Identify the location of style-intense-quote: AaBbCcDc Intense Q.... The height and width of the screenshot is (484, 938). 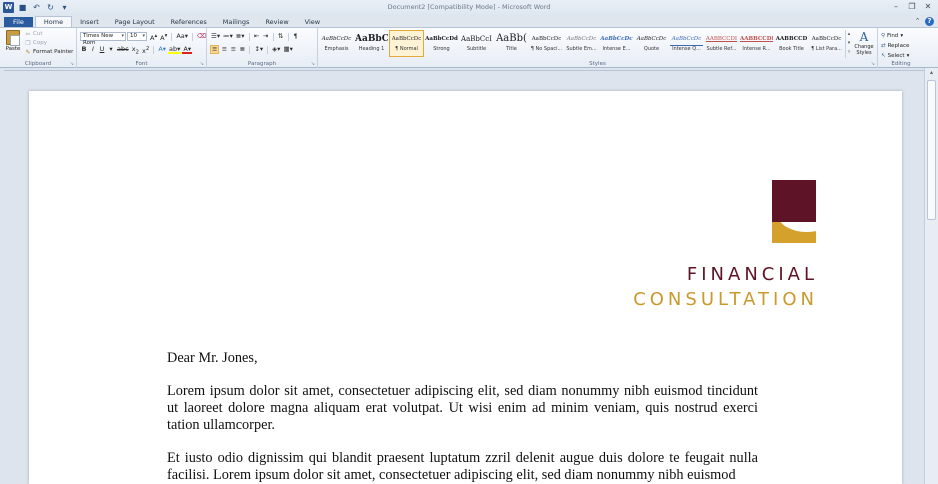
(686, 43).